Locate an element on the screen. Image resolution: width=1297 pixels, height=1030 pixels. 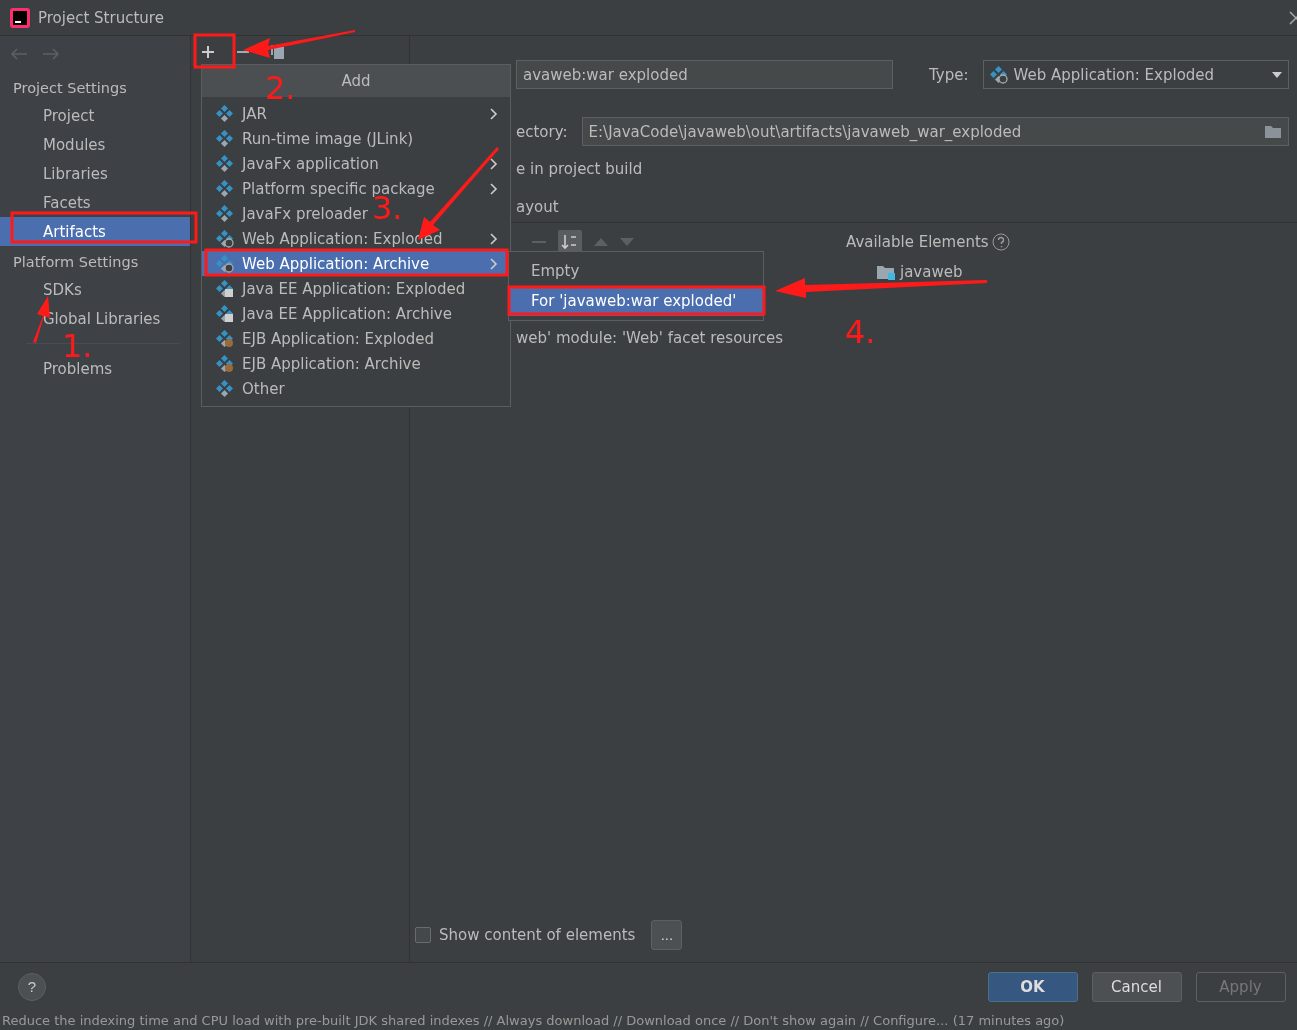
type-label: Type: is located at coordinates (949, 74).